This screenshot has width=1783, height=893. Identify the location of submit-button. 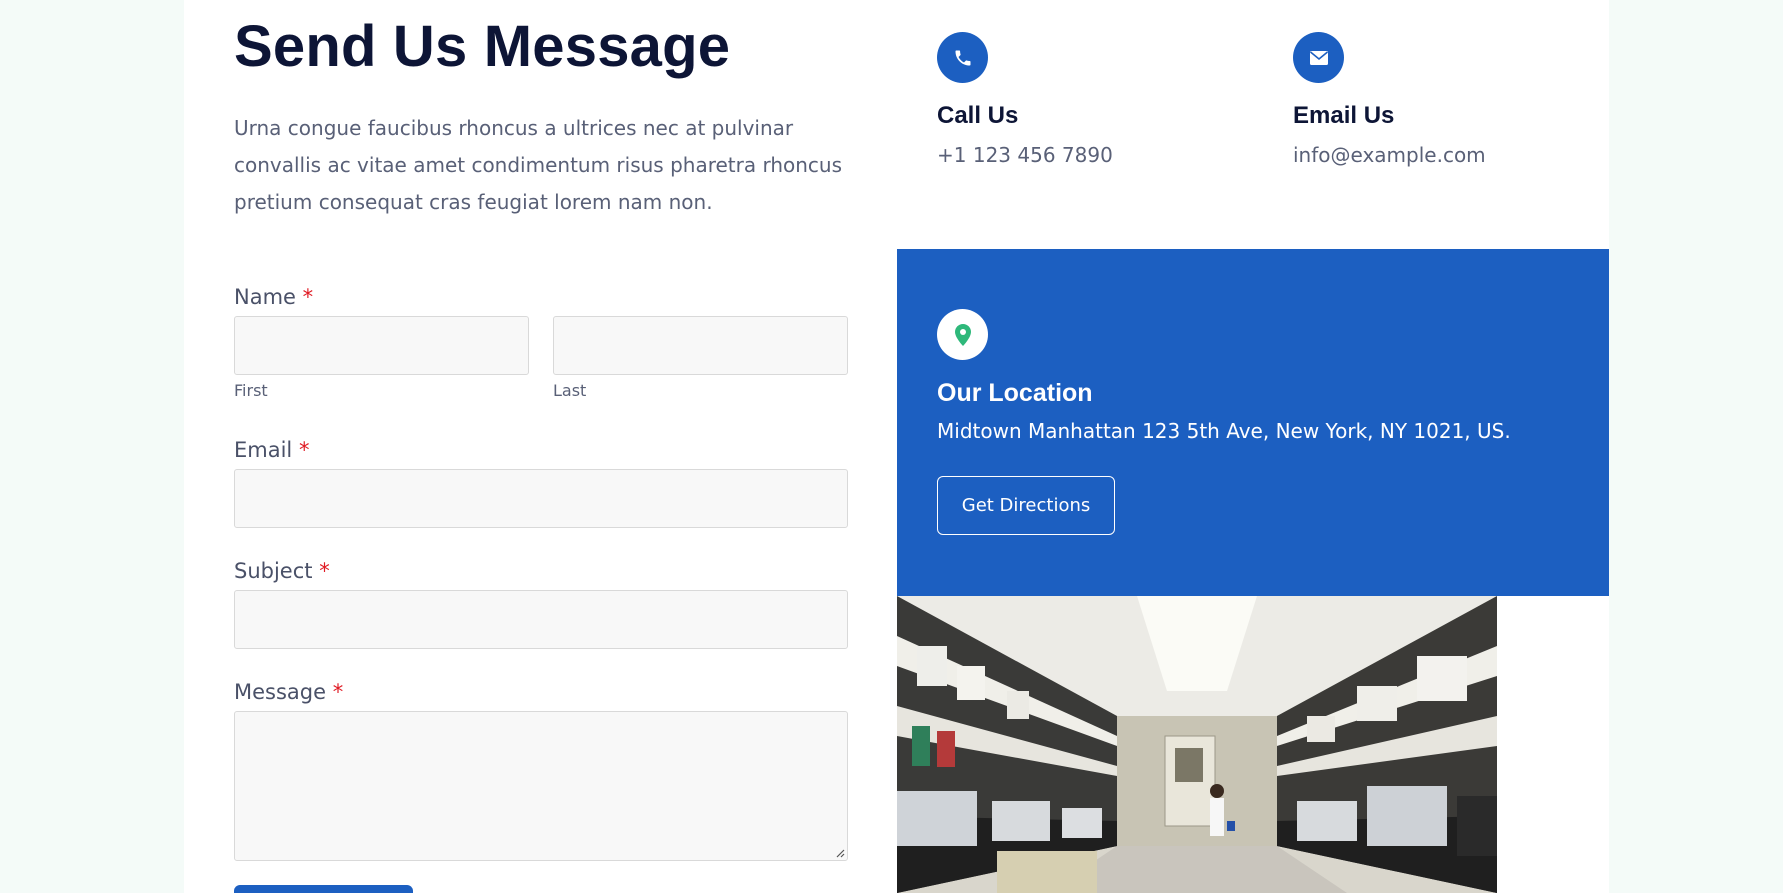
(323, 889).